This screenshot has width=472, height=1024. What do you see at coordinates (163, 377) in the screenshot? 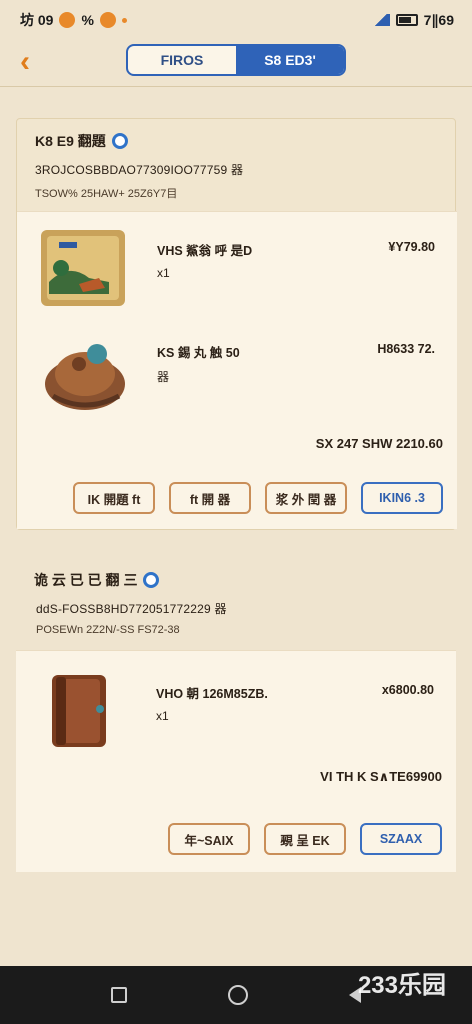
I see `item-quantity: 器` at bounding box center [163, 377].